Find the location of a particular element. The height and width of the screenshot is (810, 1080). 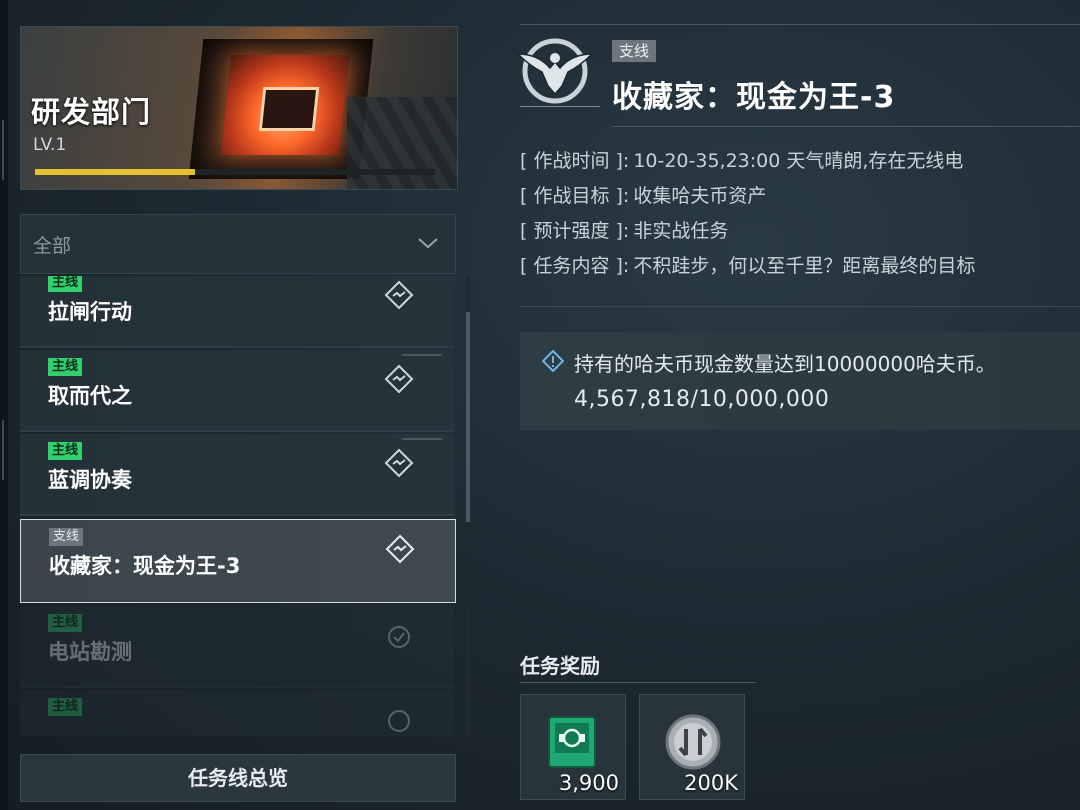

info-value: 不积跬步，何以至千里？距离最终的目标 is located at coordinates (804, 266).